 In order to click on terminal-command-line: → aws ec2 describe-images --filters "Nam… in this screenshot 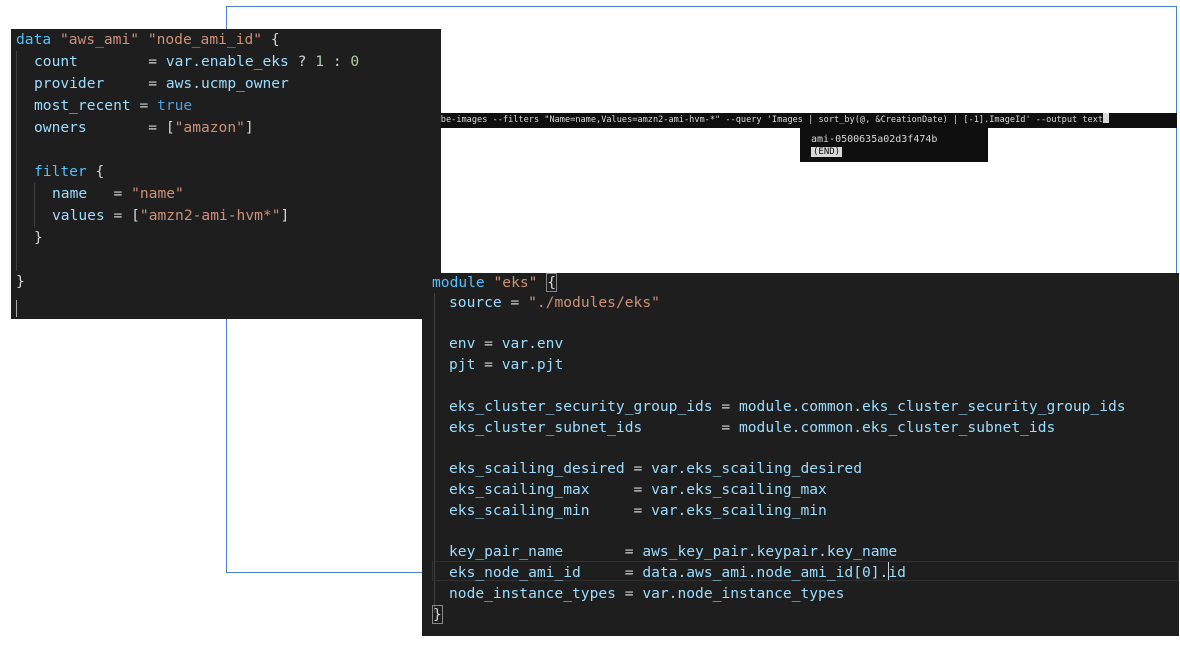, I will do `click(766, 120)`.